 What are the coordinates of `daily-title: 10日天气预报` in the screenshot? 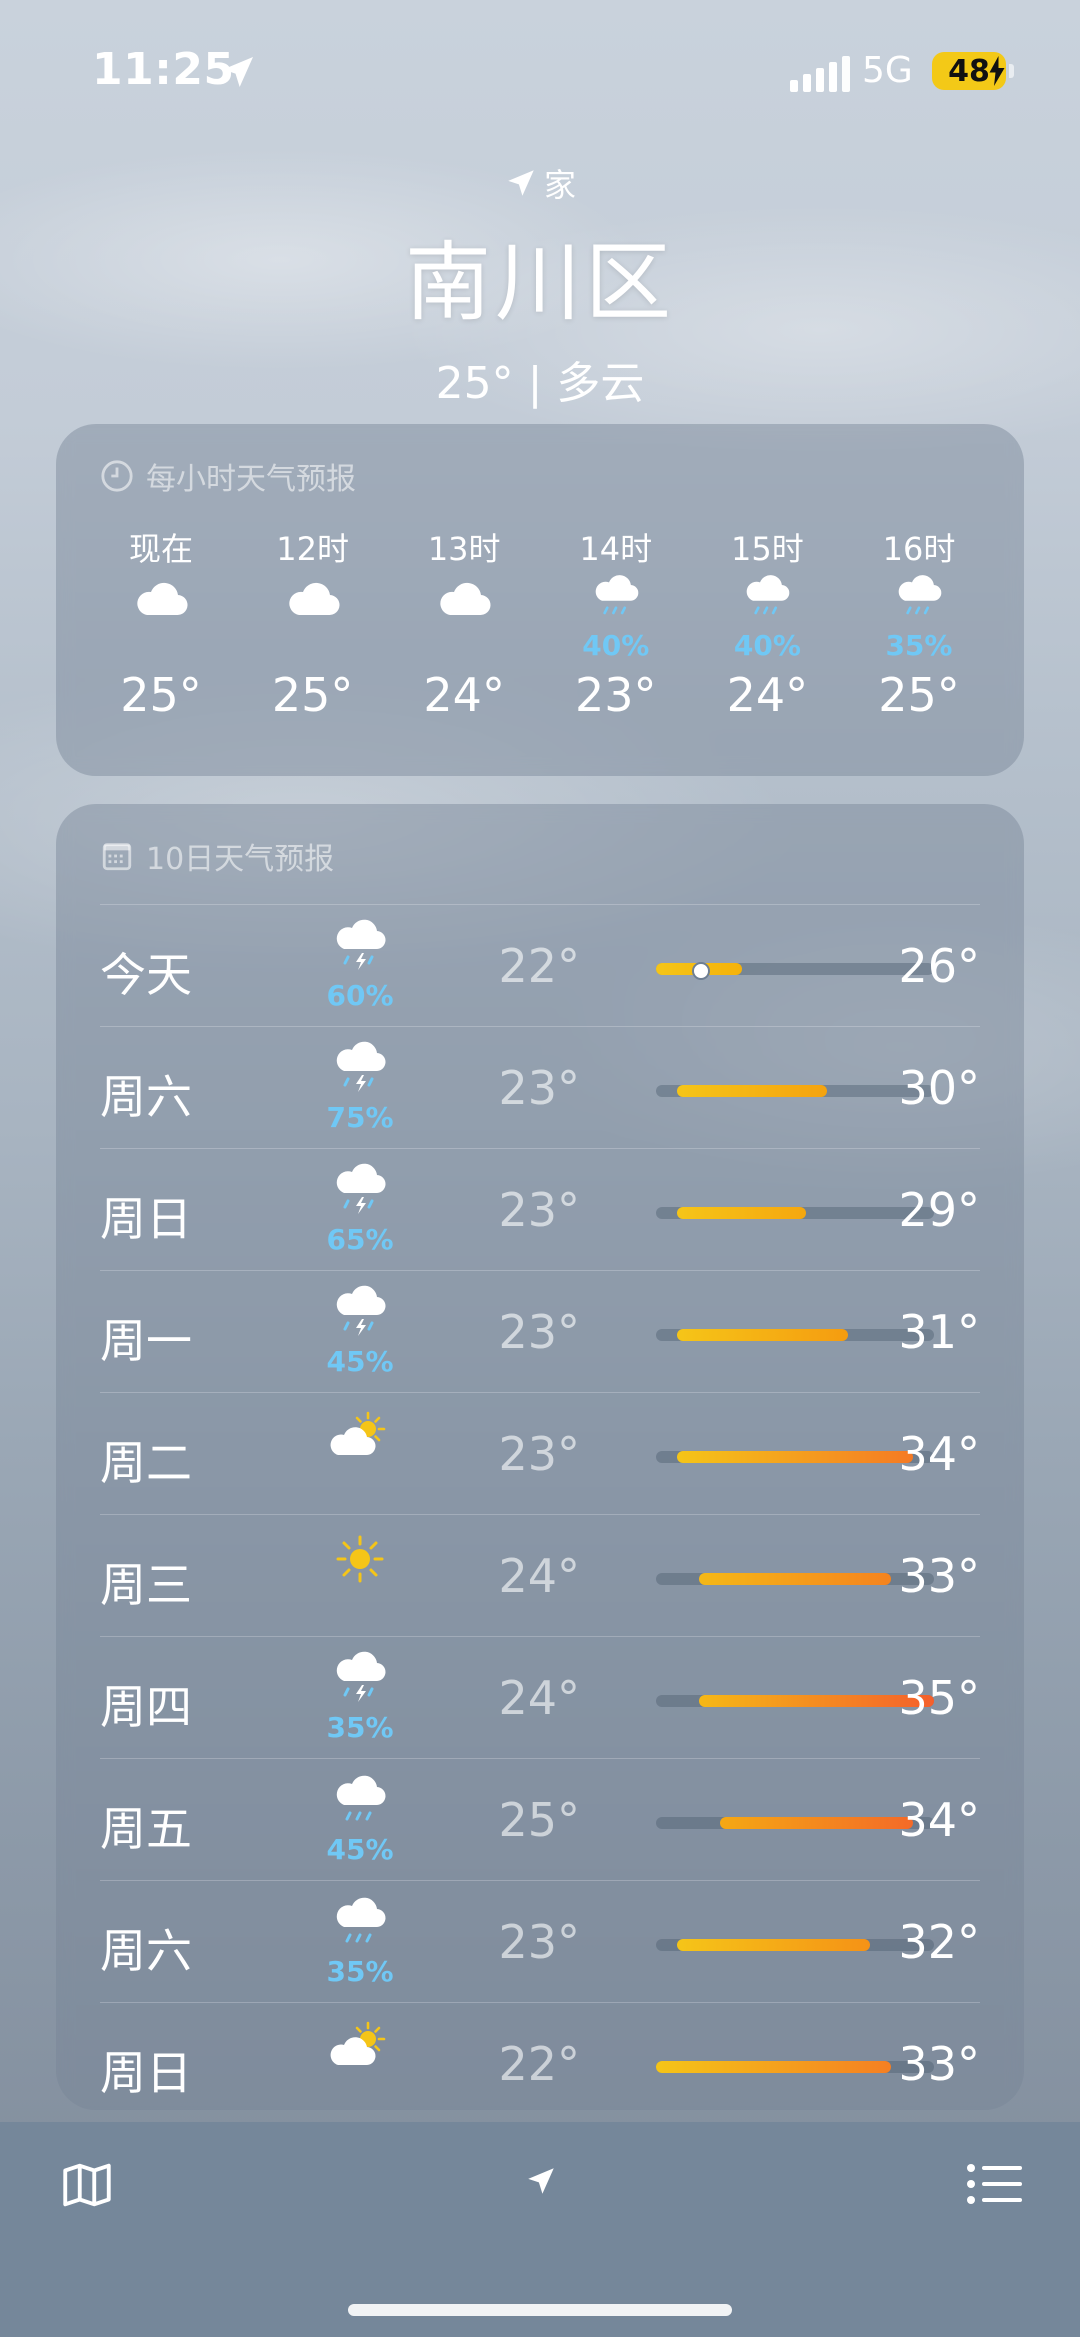 It's located at (217, 856).